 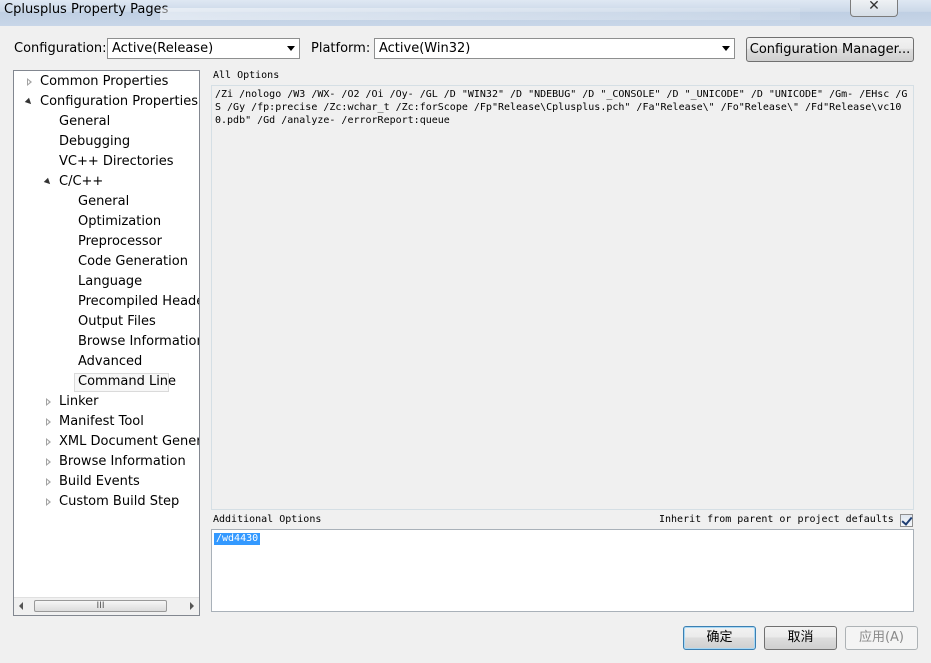 I want to click on tree-item-browse-information: Browse Information, so click(x=138, y=342).